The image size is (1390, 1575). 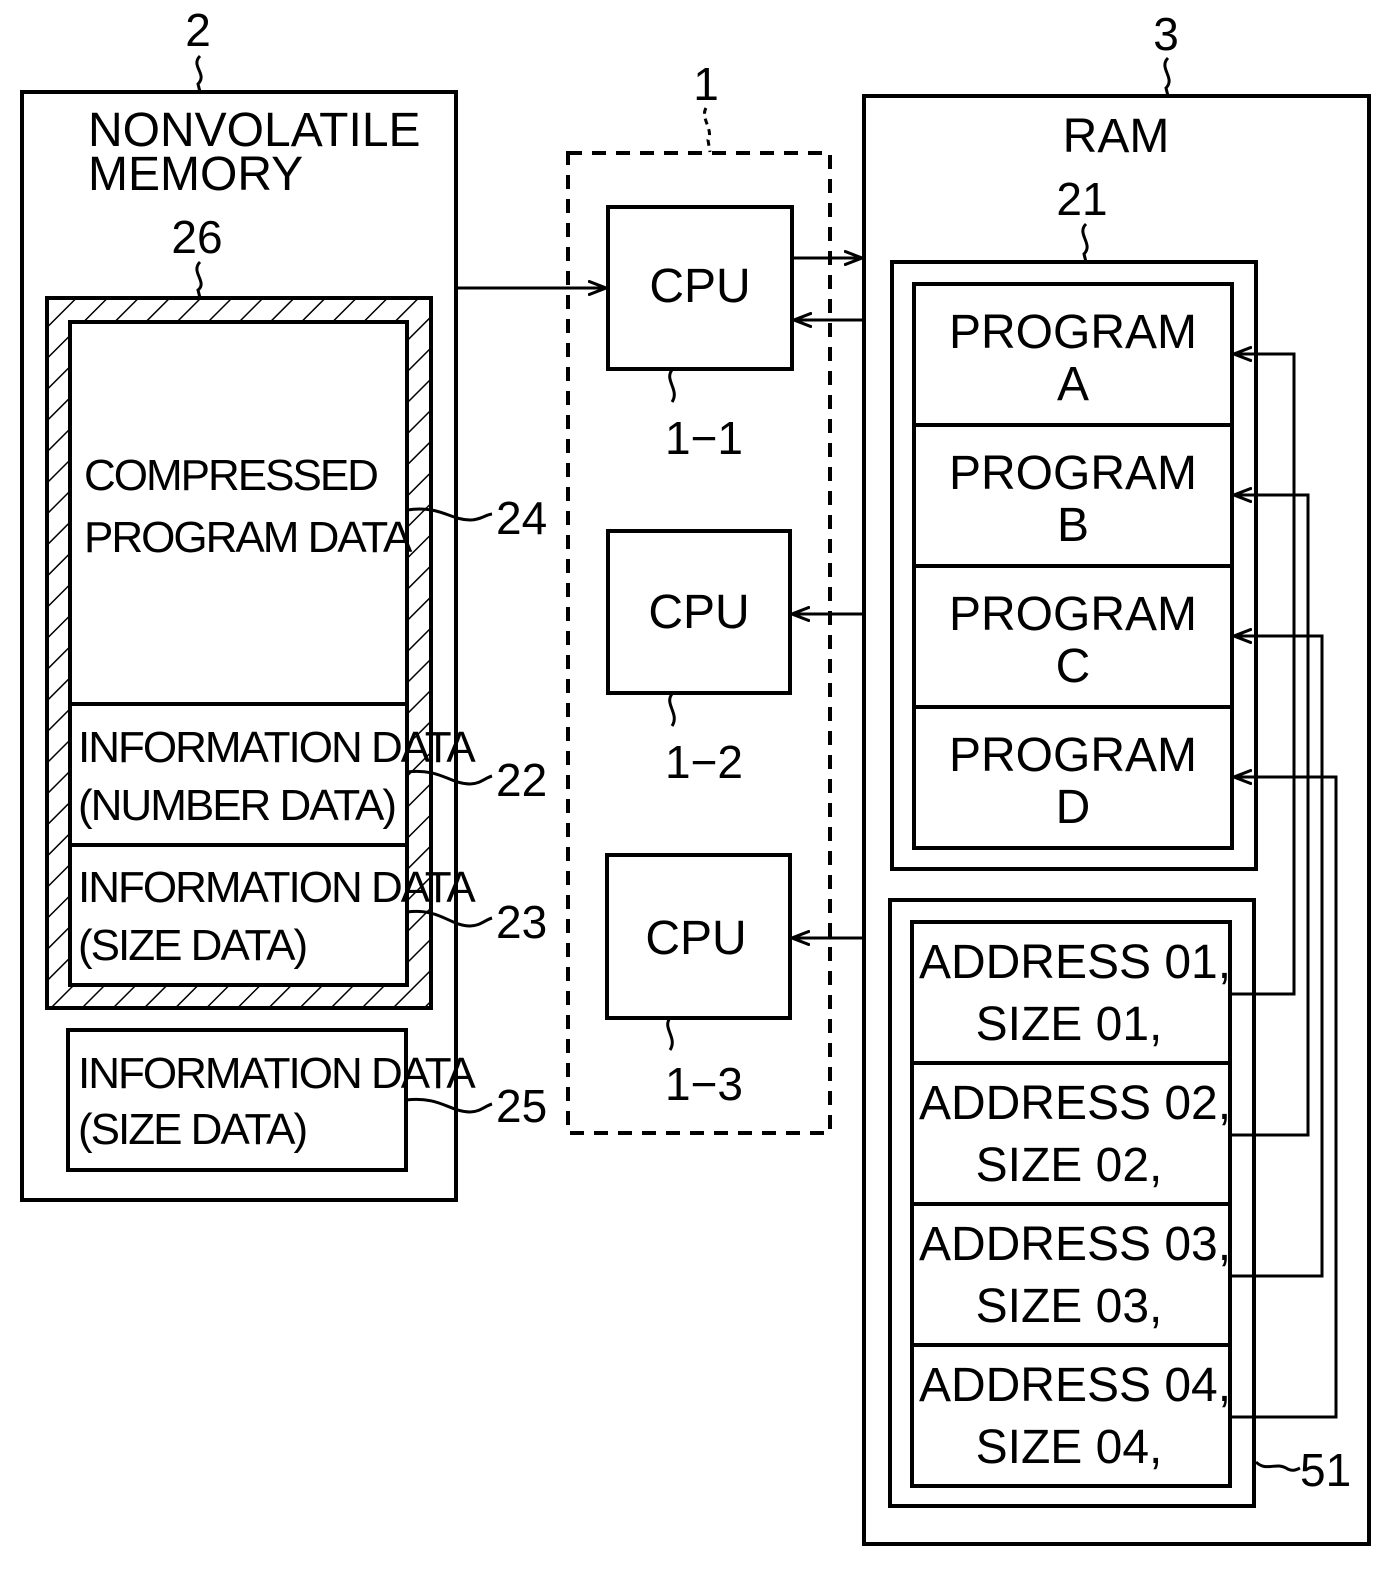 I want to click on address-label: ADDRESS 03,, so click(x=1075, y=1244).